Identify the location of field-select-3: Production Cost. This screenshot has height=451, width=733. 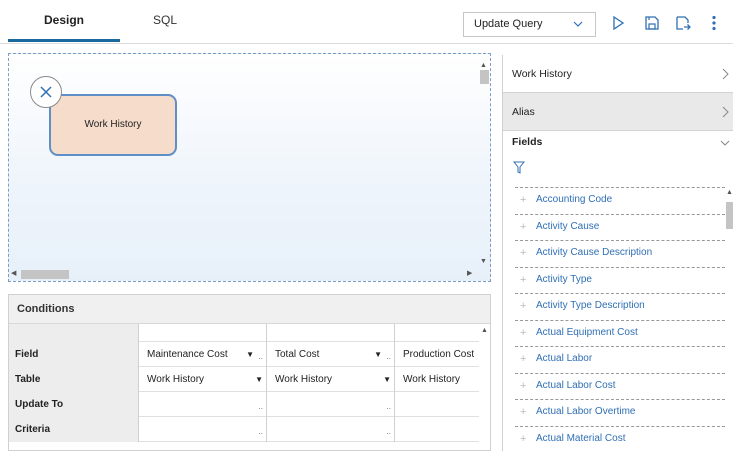
(437, 354).